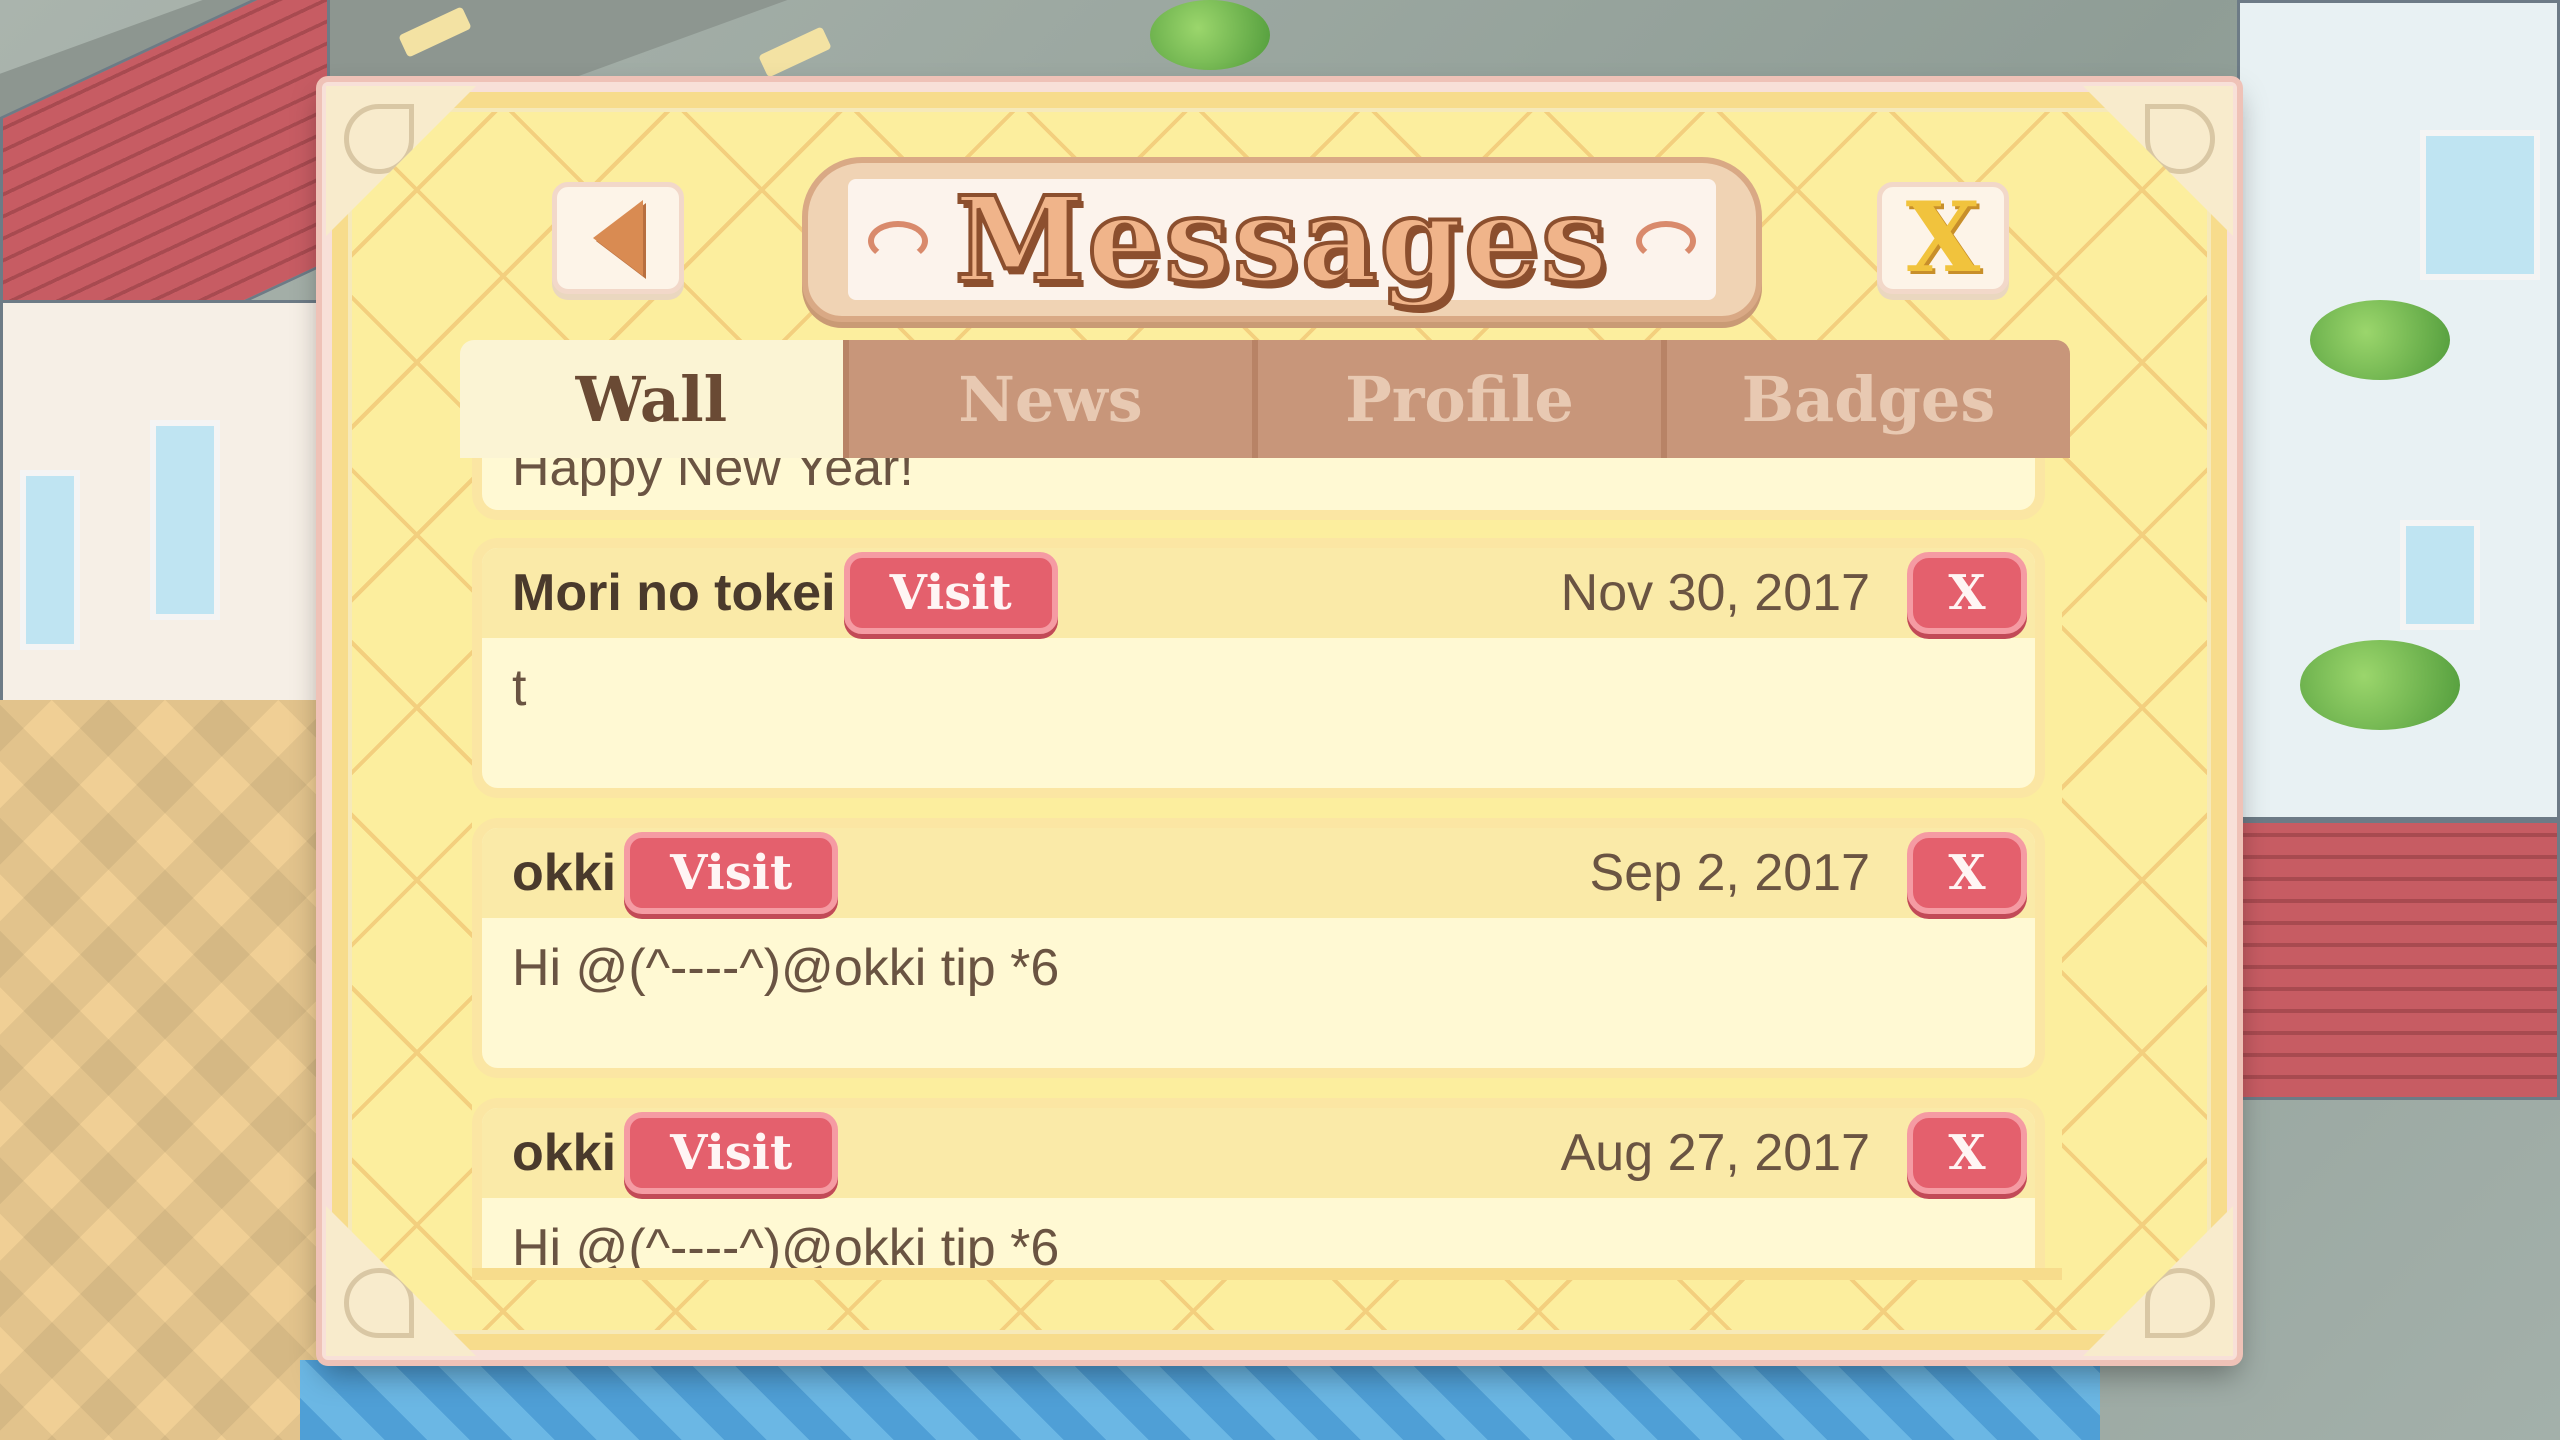 The image size is (2560, 1440). What do you see at coordinates (519, 688) in the screenshot?
I see `message-text: t` at bounding box center [519, 688].